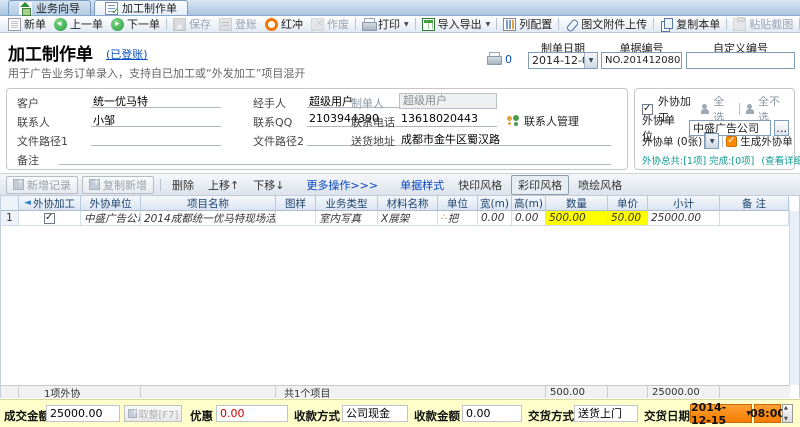 This screenshot has height=427, width=800. What do you see at coordinates (111, 218) in the screenshot?
I see `row-outsource-unit-cell: 中盛广告公司` at bounding box center [111, 218].